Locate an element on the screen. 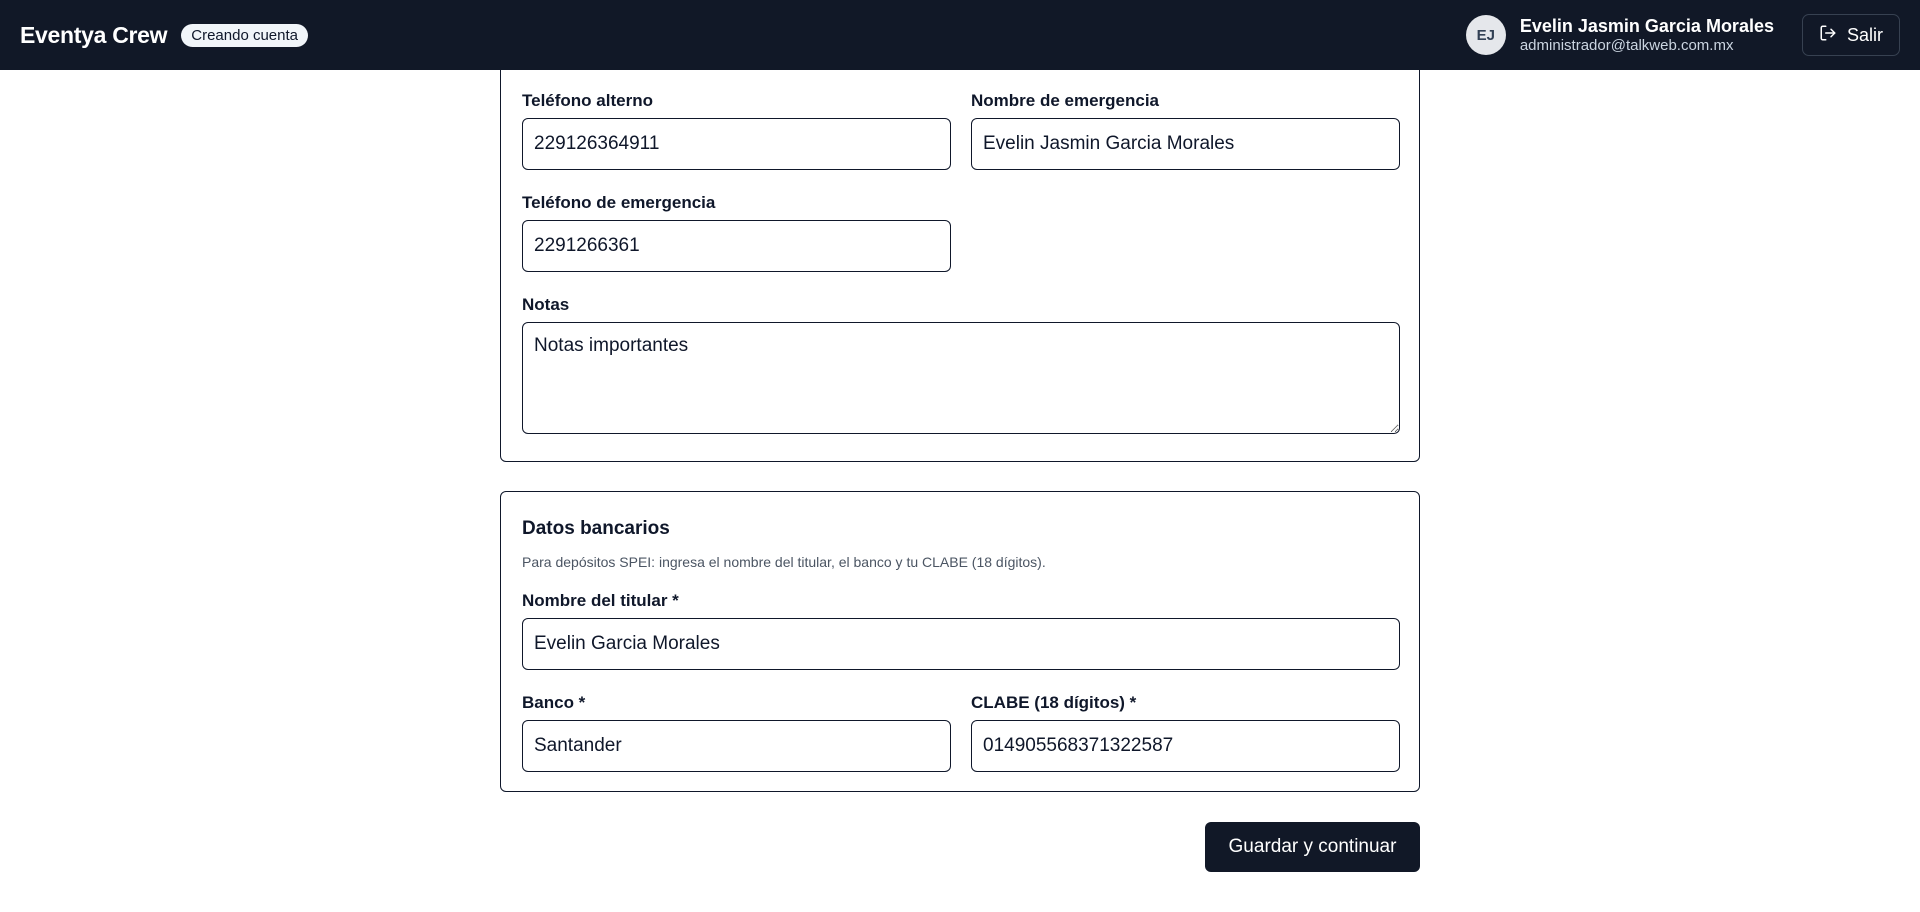 The height and width of the screenshot is (912, 1920). user-email: administrador@talkweb.com.mx is located at coordinates (1626, 45).